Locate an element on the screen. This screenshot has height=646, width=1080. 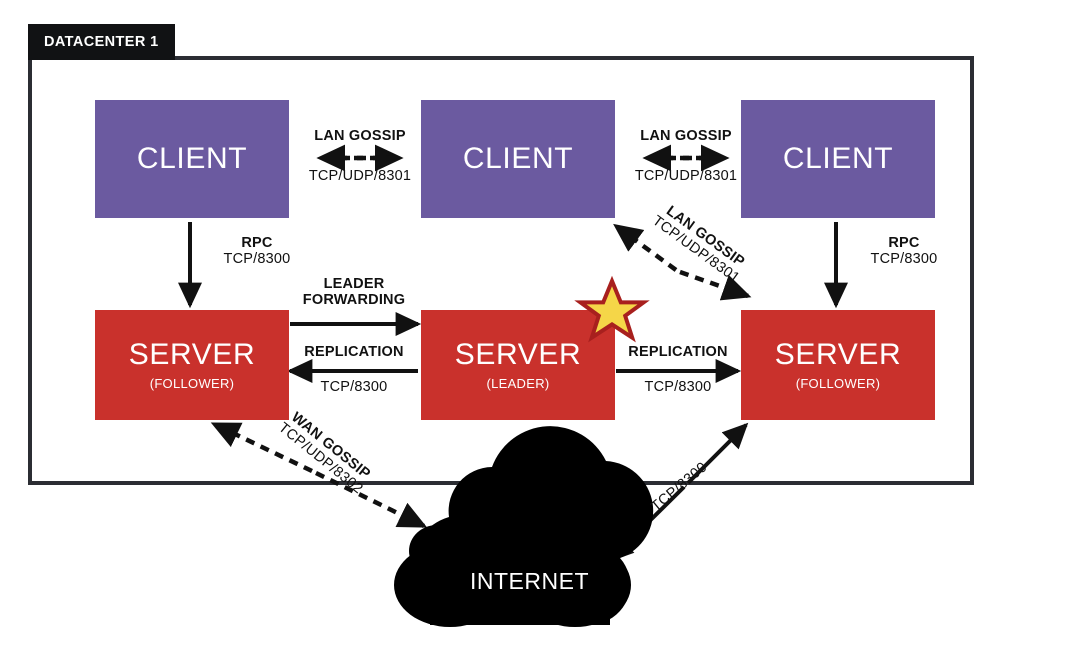
node-client-left: CLIENT is located at coordinates (192, 159).